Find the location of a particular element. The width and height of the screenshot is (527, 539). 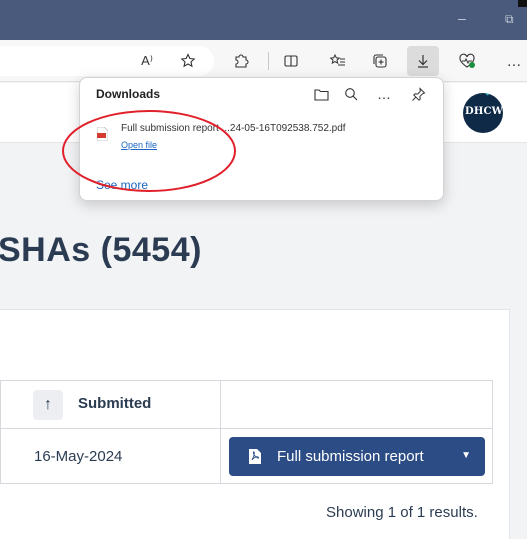

full-submission-report-button: Full submission report ▼ is located at coordinates (357, 456).